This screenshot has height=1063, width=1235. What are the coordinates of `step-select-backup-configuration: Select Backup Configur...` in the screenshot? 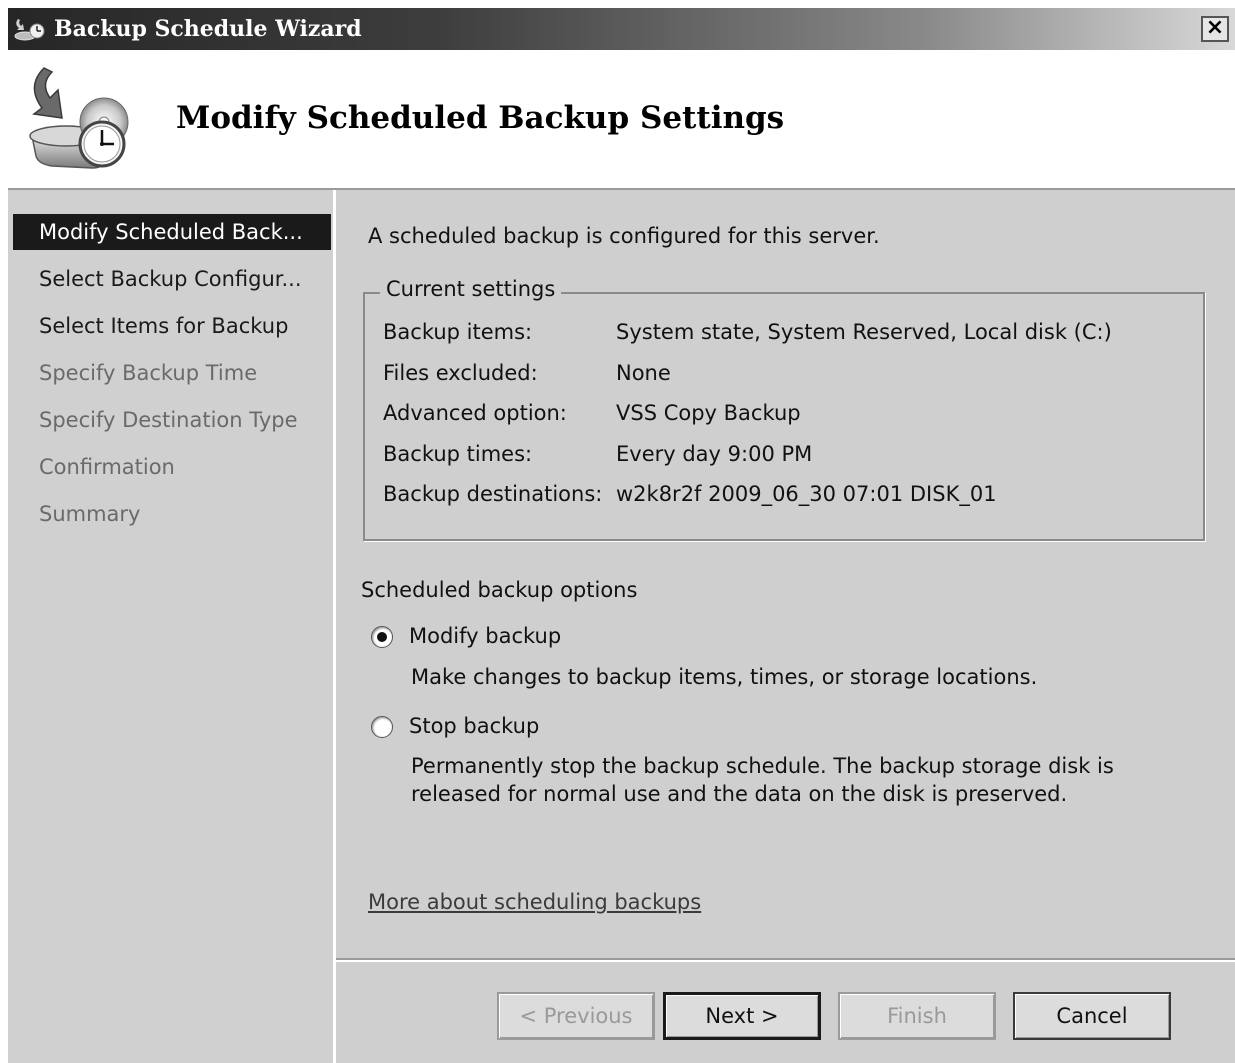 It's located at (172, 279).